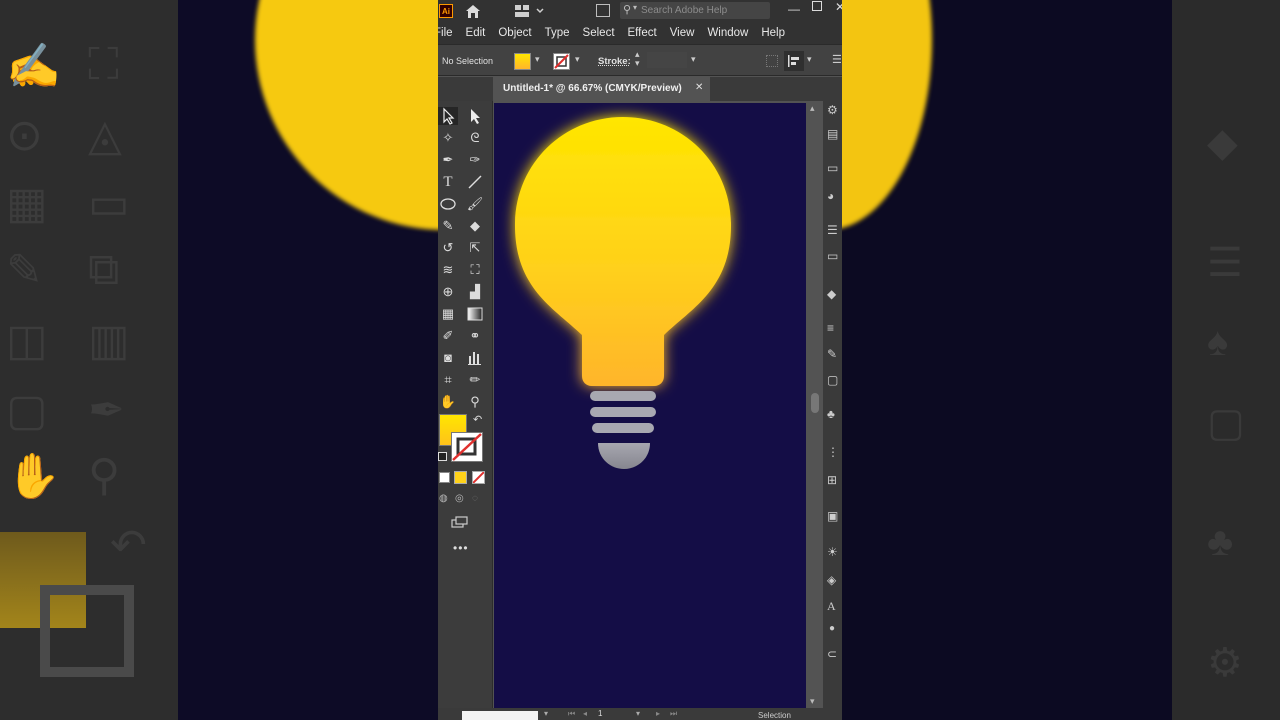 The image size is (1280, 720). What do you see at coordinates (475, 402) in the screenshot?
I see `zoom-tool-icon: ⚲` at bounding box center [475, 402].